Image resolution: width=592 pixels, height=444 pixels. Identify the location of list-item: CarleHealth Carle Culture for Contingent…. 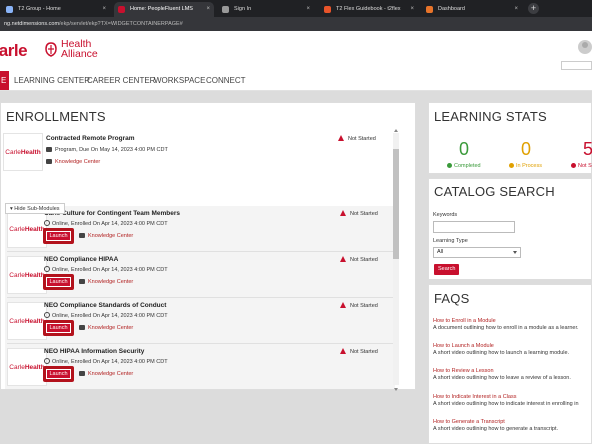
(201, 229).